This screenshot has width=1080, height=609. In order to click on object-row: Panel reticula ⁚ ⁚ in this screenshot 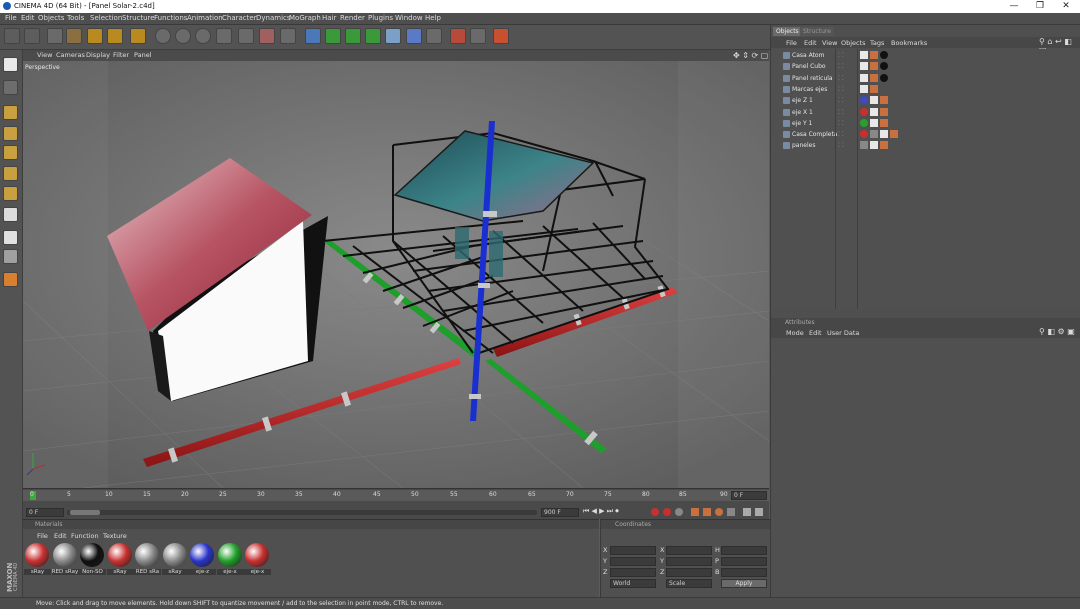, I will do `click(925, 78)`.